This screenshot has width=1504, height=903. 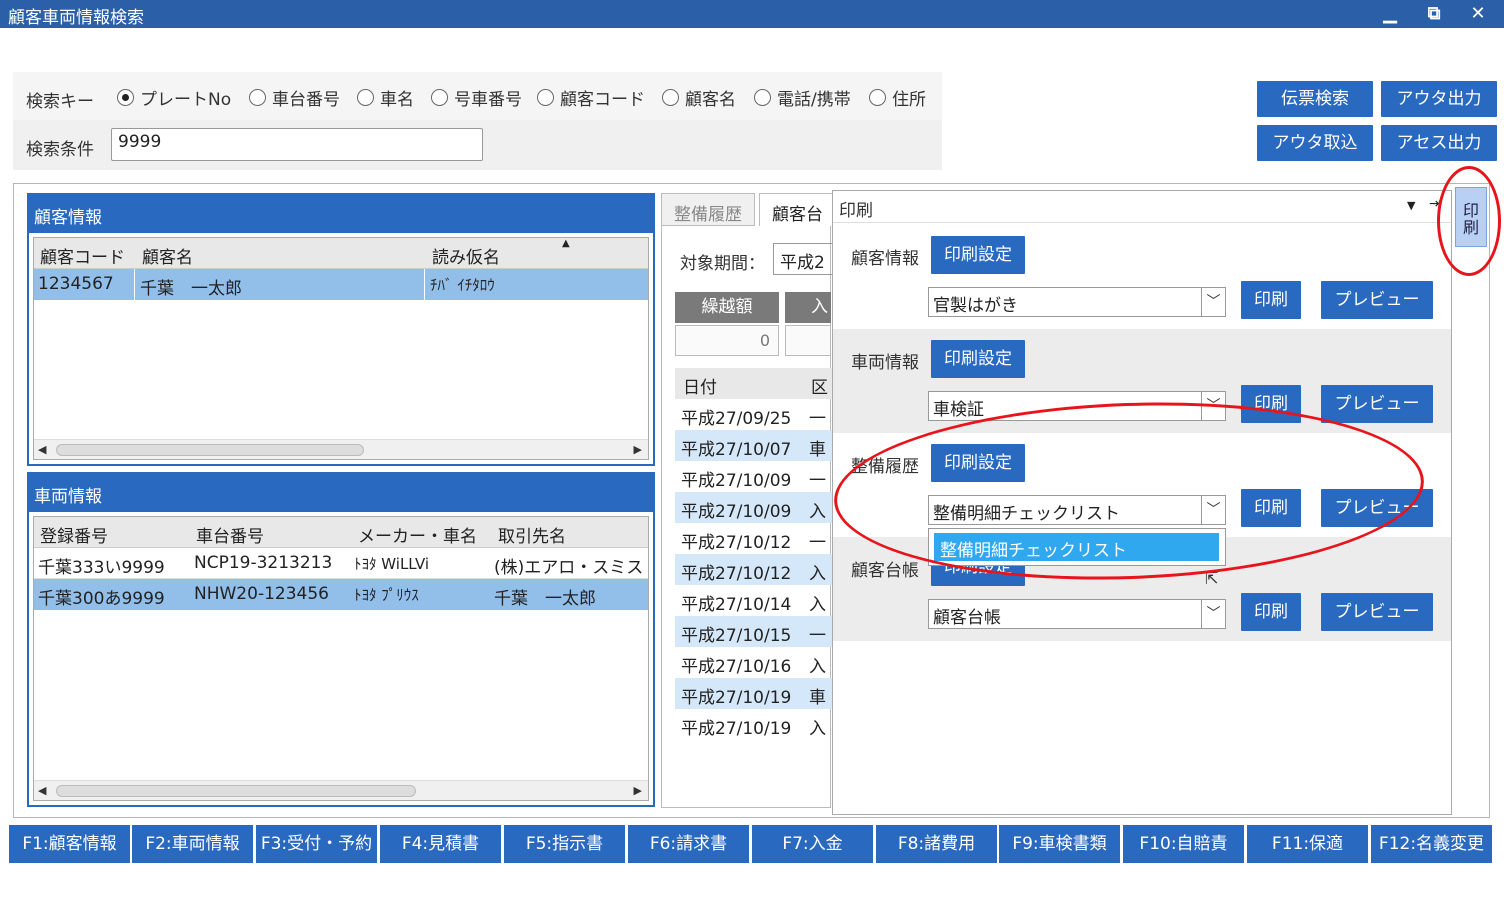 I want to click on dropdown-arrow-icon: ▼, so click(x=1411, y=205).